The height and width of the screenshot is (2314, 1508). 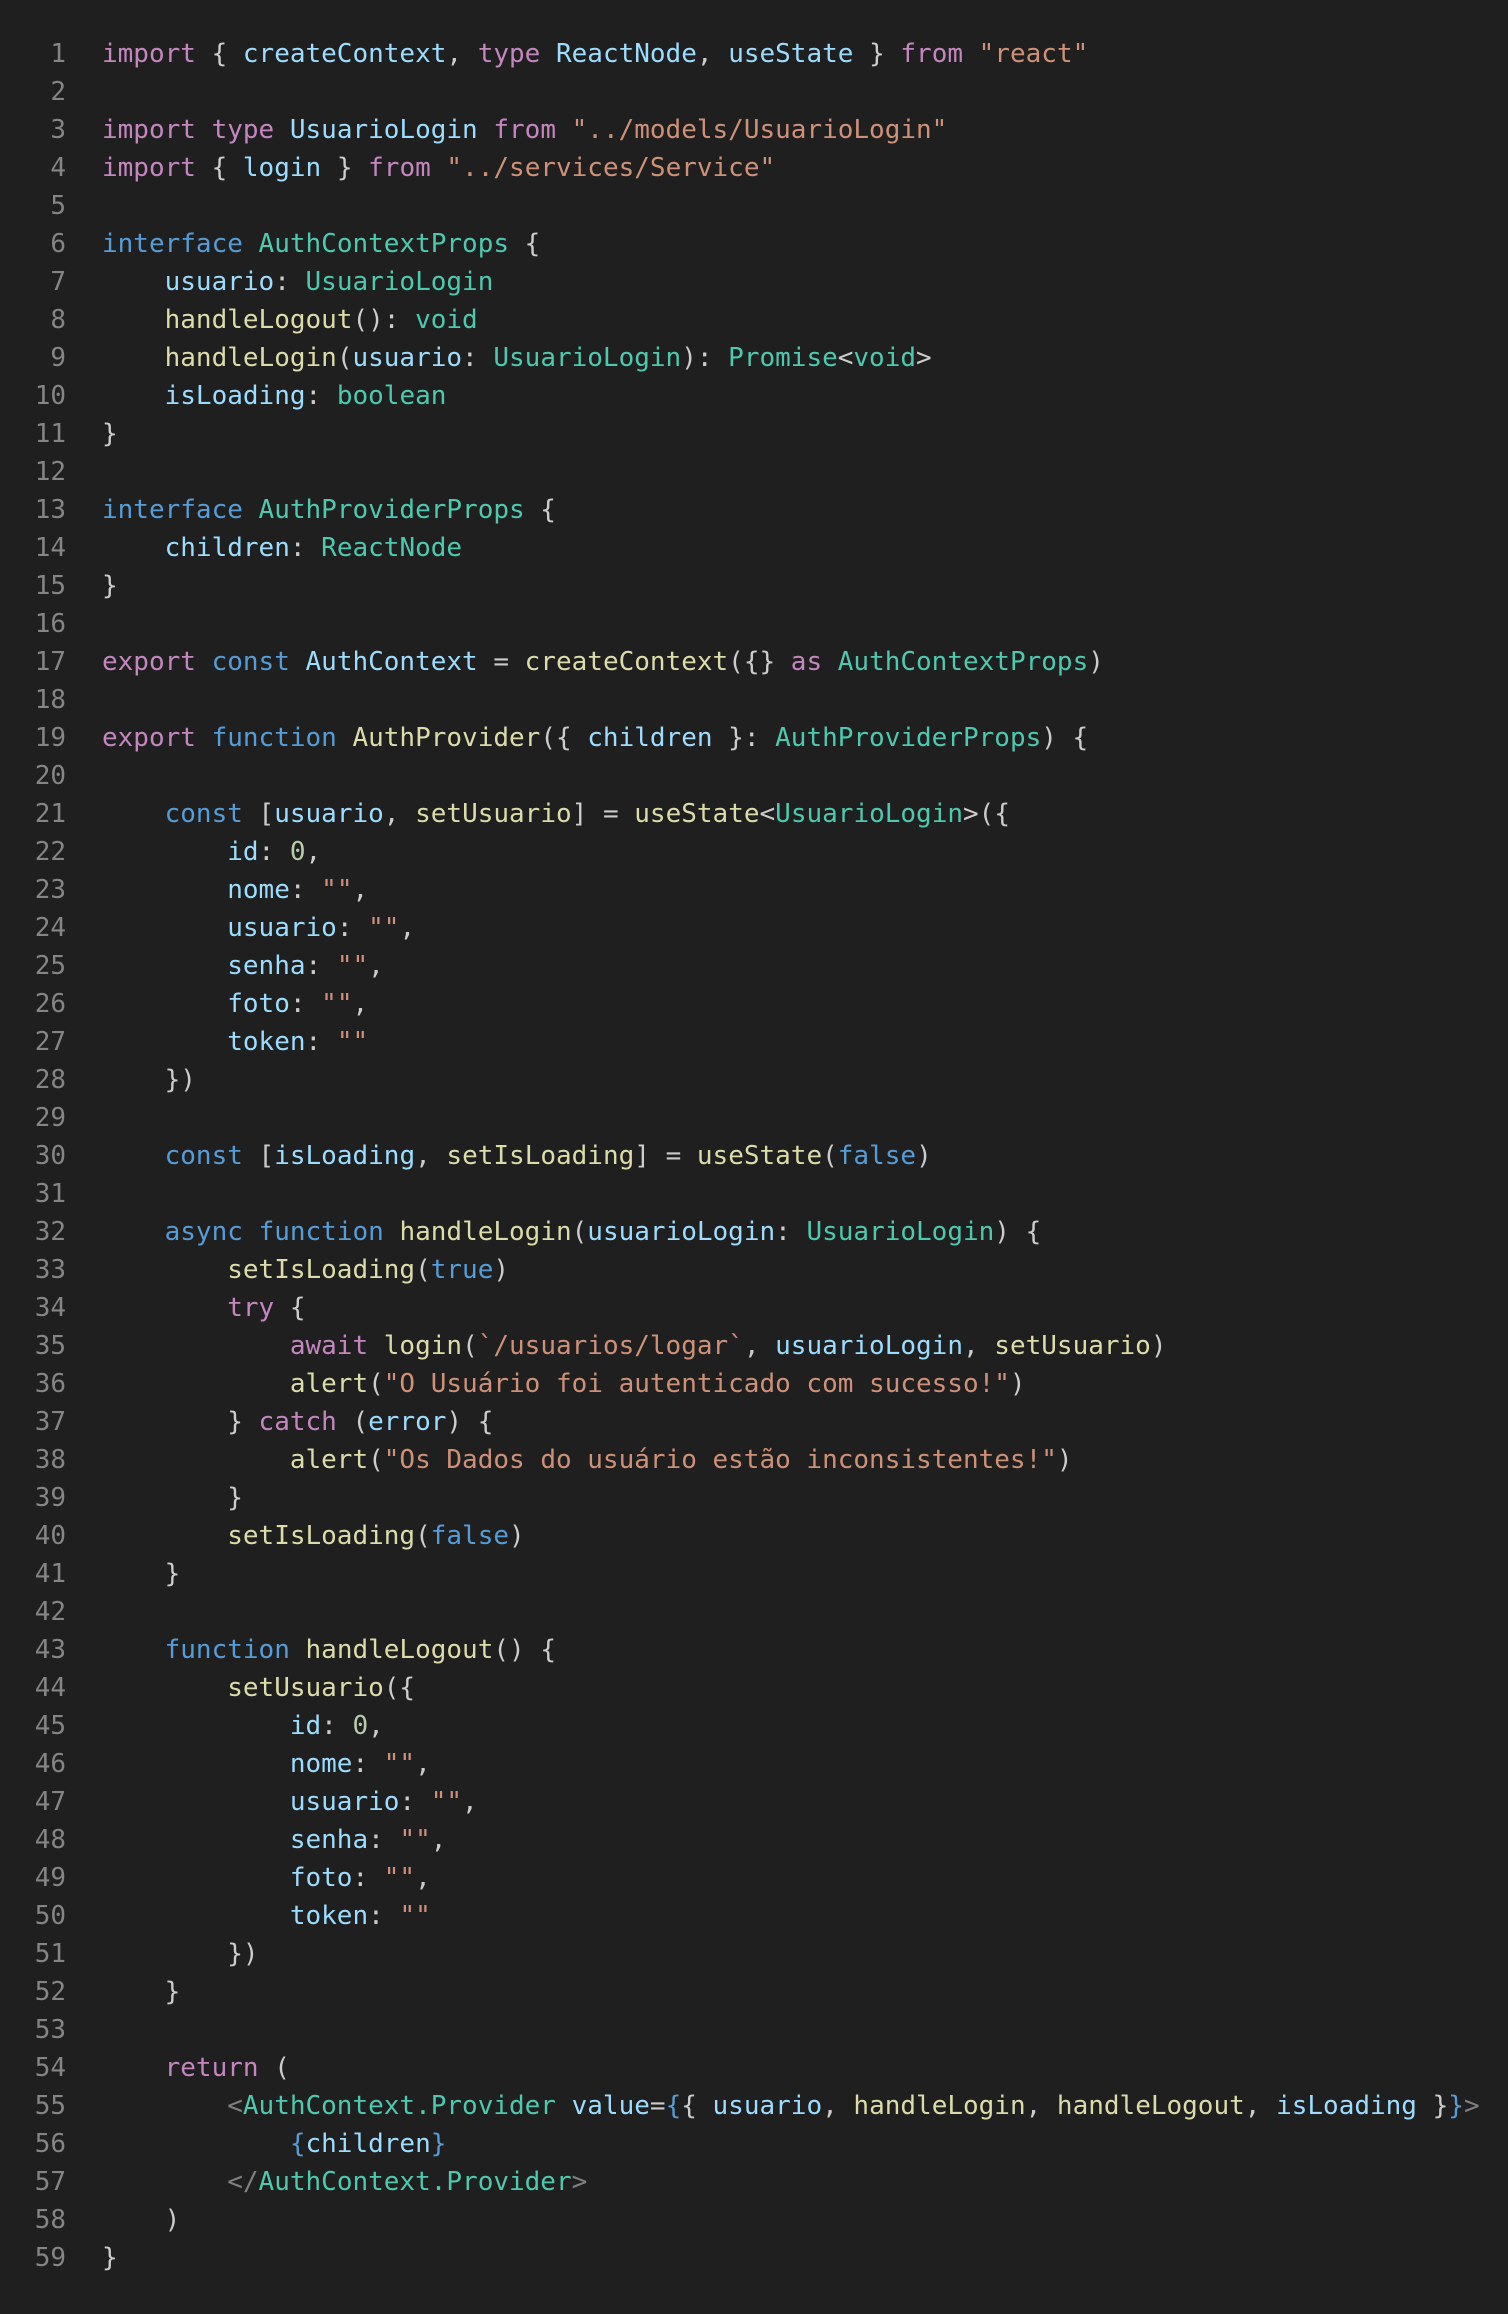 What do you see at coordinates (754, 586) in the screenshot?
I see `code-line: 15}` at bounding box center [754, 586].